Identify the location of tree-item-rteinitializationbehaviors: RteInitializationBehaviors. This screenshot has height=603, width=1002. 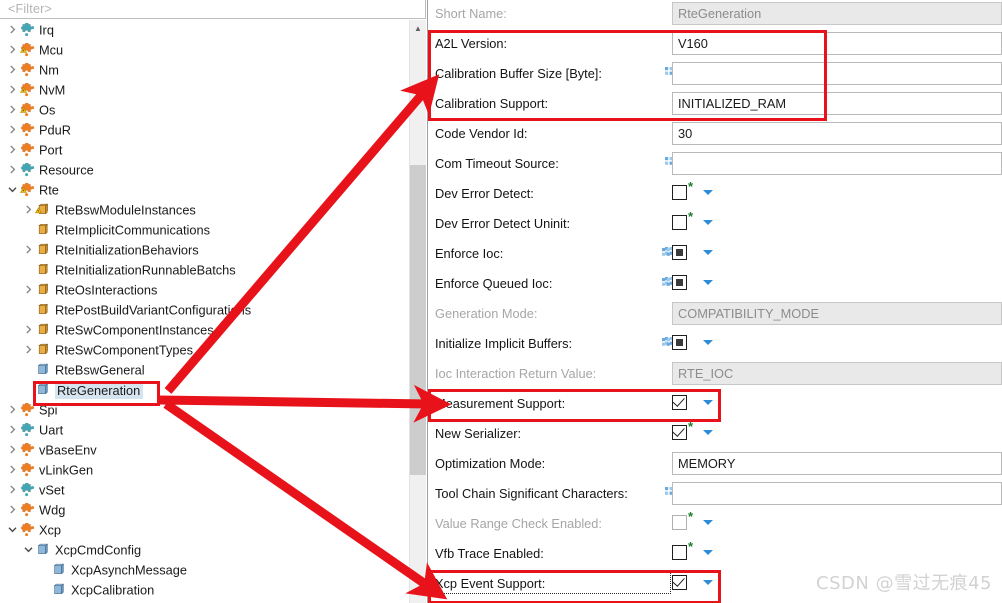
(202, 250).